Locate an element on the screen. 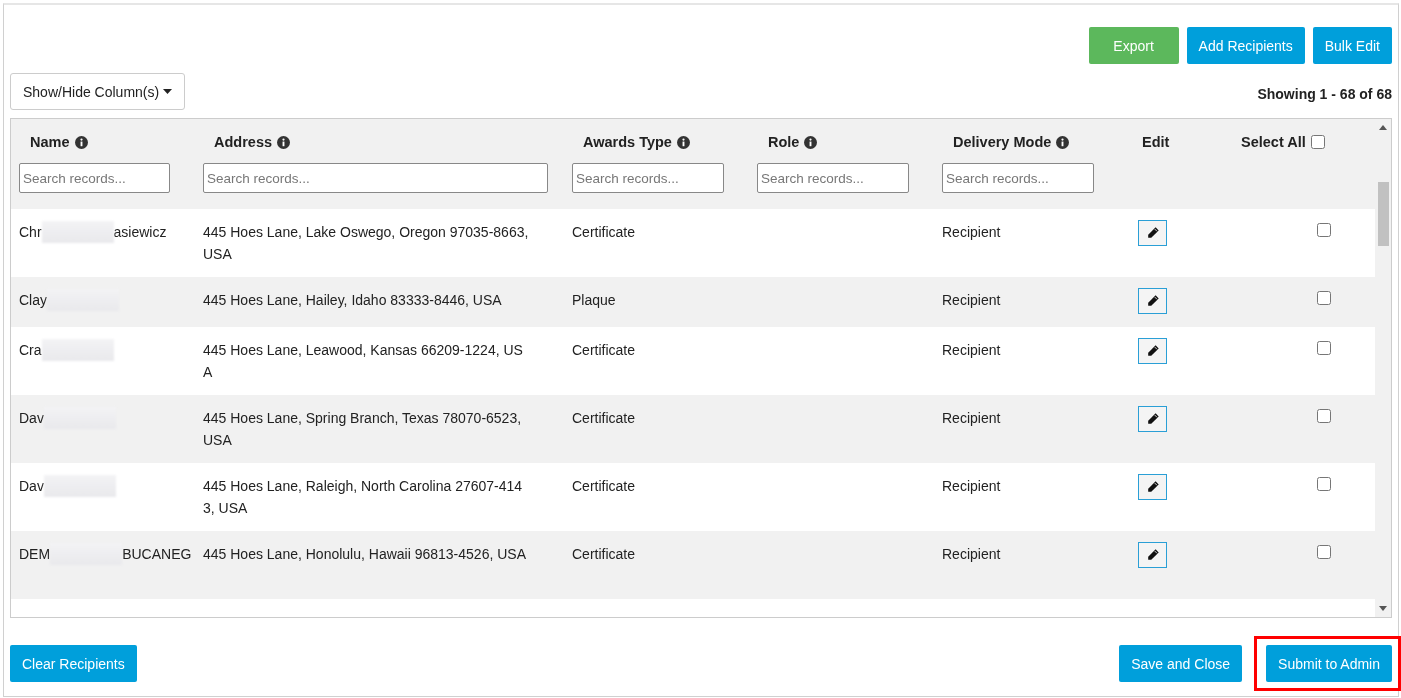 This screenshot has width=1401, height=698. footer-button: Submit to Admin is located at coordinates (1329, 663).